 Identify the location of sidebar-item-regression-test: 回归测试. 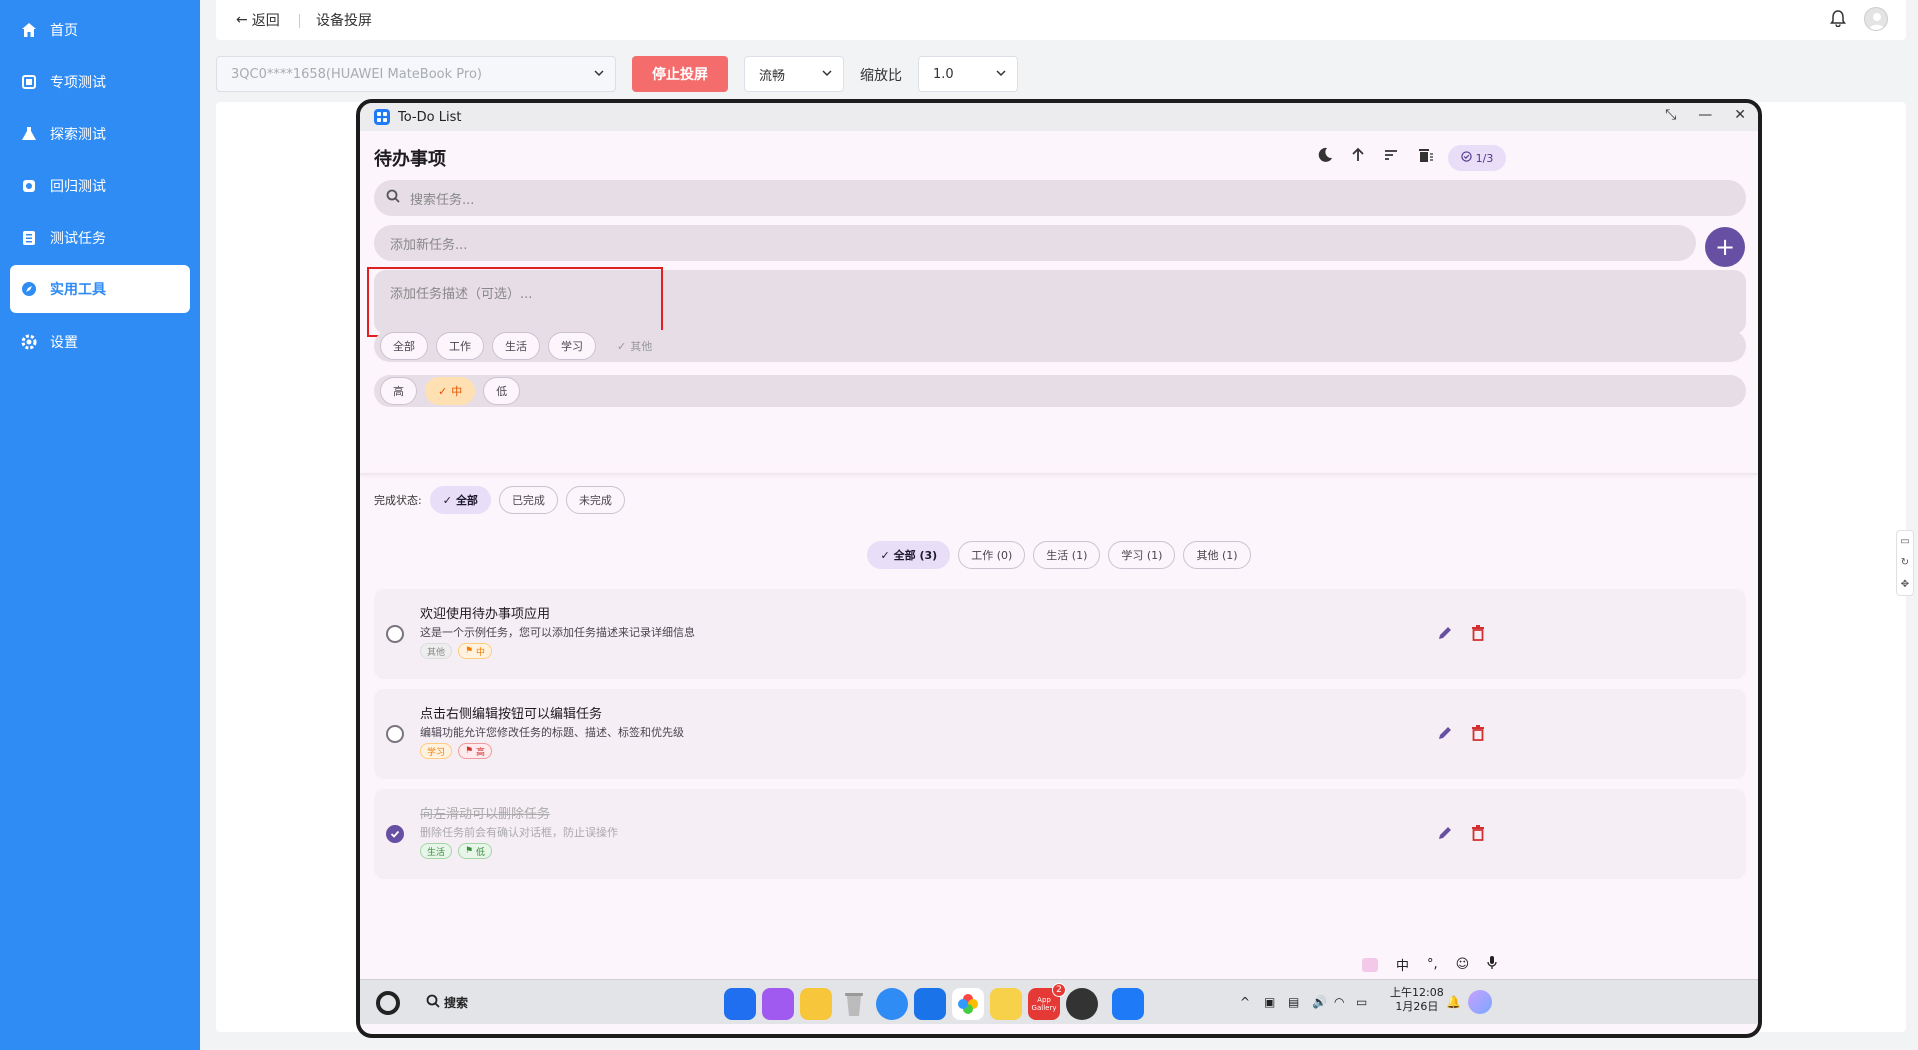
(100, 186).